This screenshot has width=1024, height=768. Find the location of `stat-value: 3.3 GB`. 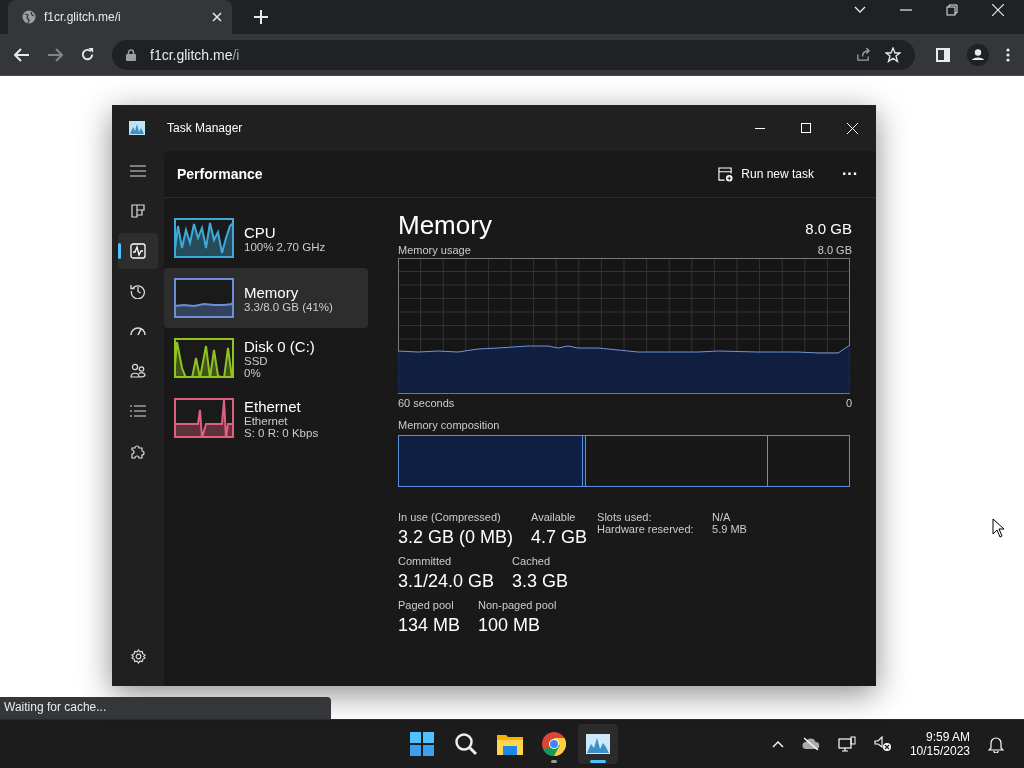

stat-value: 3.3 GB is located at coordinates (540, 581).